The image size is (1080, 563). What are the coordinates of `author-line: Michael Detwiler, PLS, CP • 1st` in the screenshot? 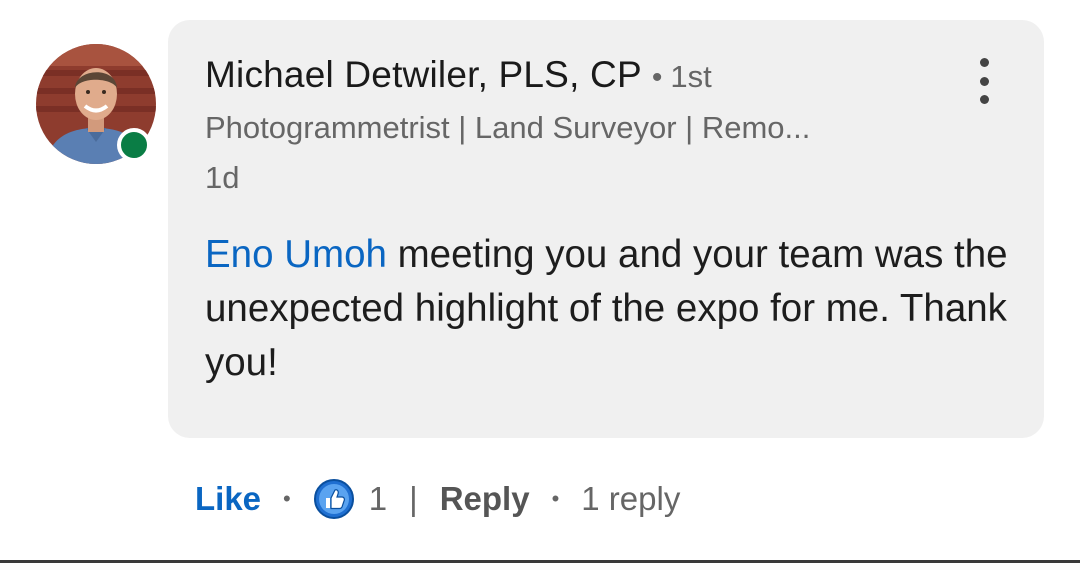 It's located at (458, 75).